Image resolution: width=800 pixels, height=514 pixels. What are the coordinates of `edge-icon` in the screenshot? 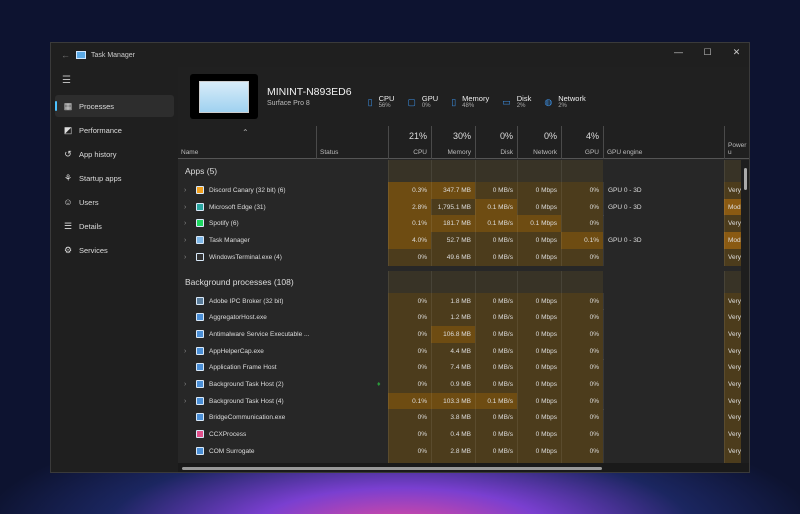 It's located at (200, 206).